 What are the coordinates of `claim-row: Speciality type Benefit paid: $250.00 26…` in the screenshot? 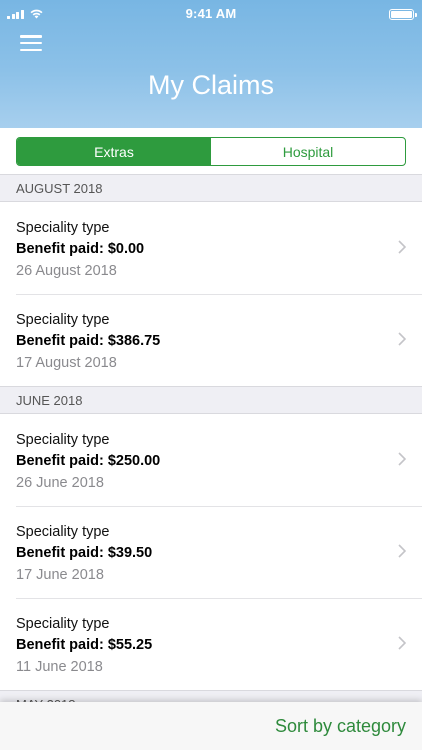 It's located at (211, 460).